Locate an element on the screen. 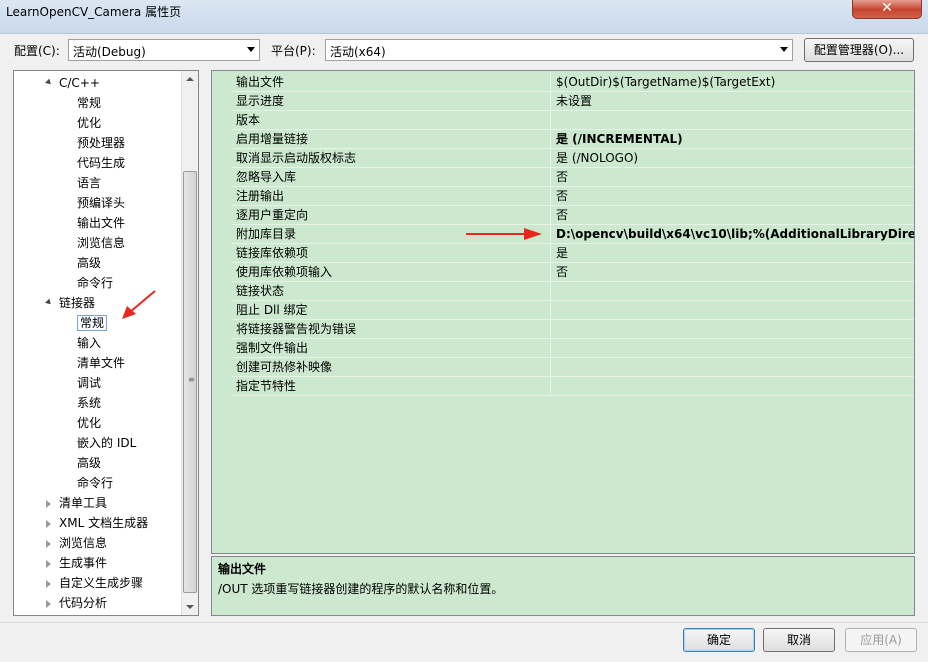 This screenshot has height=662, width=928. property-row: 创建可热修补映像 is located at coordinates (563, 367).